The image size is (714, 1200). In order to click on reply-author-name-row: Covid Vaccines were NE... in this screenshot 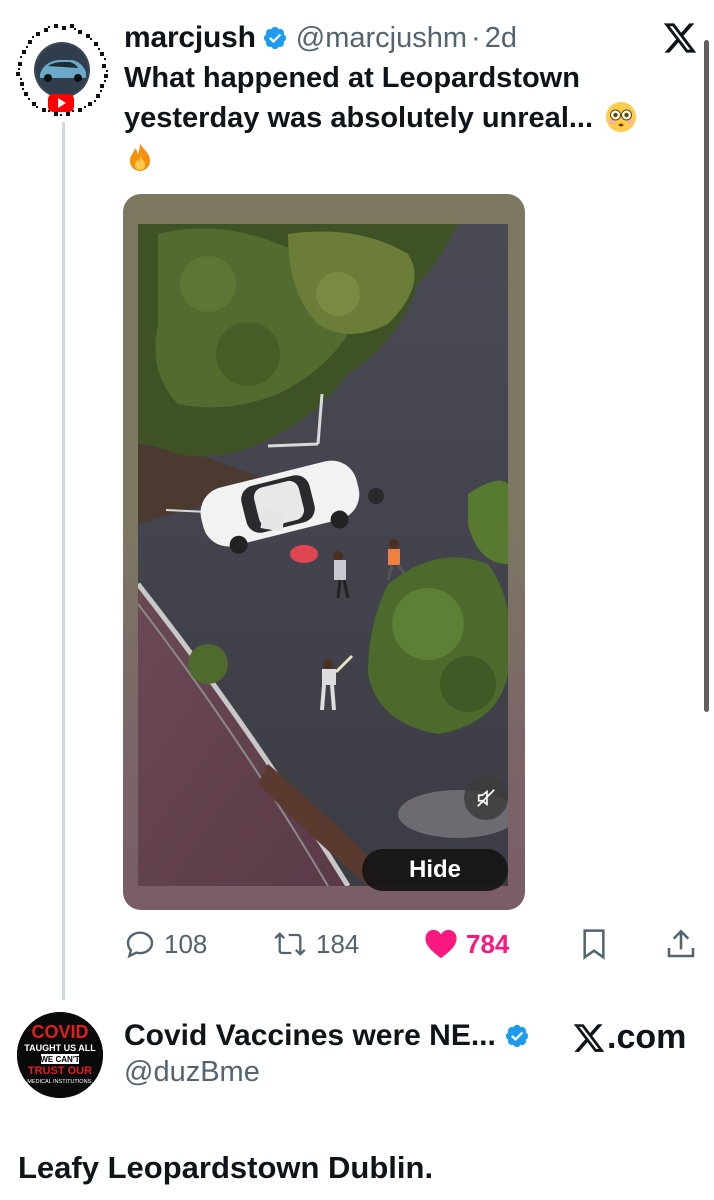, I will do `click(327, 1036)`.